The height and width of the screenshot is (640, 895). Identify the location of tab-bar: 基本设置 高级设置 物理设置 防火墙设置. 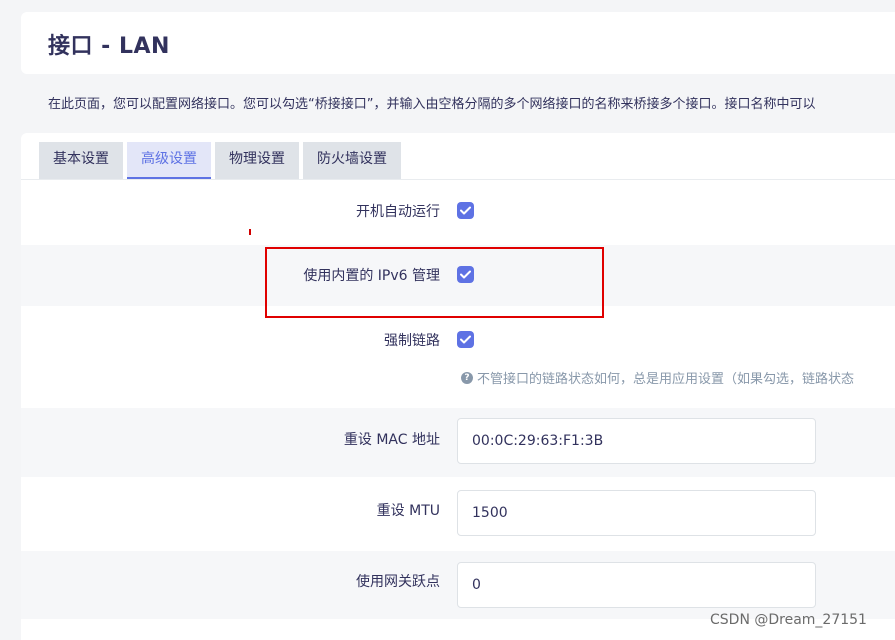
(222, 161).